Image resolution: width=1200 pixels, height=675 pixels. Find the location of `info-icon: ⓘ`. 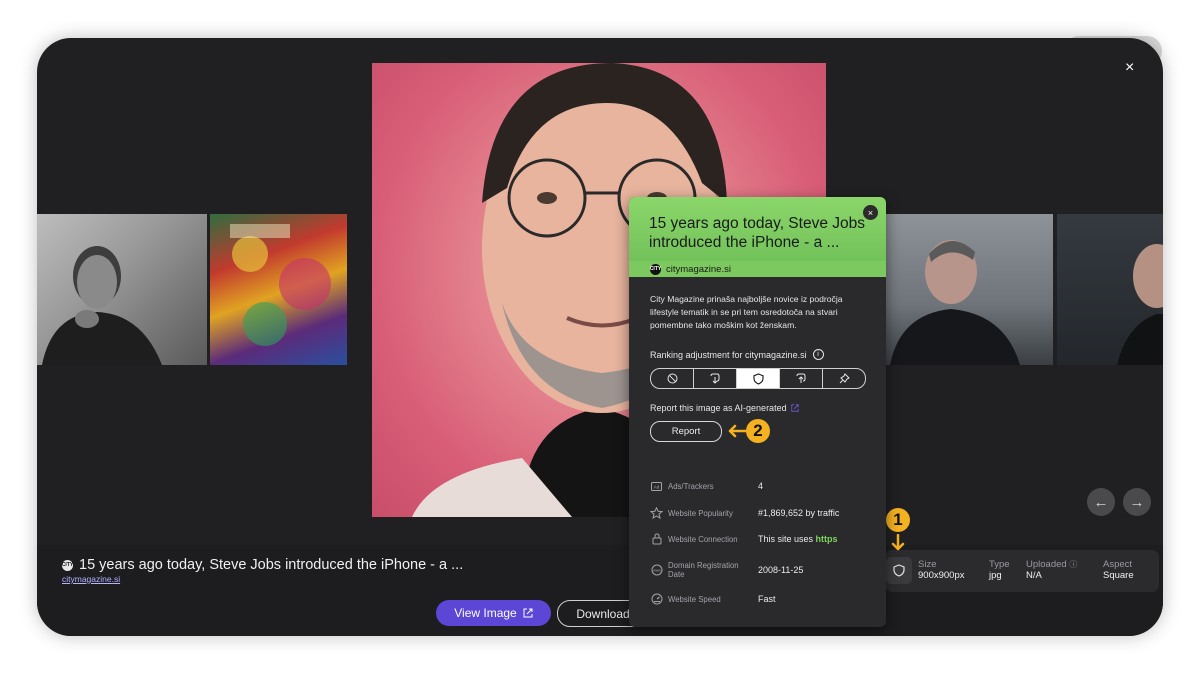

info-icon: ⓘ is located at coordinates (1073, 564).